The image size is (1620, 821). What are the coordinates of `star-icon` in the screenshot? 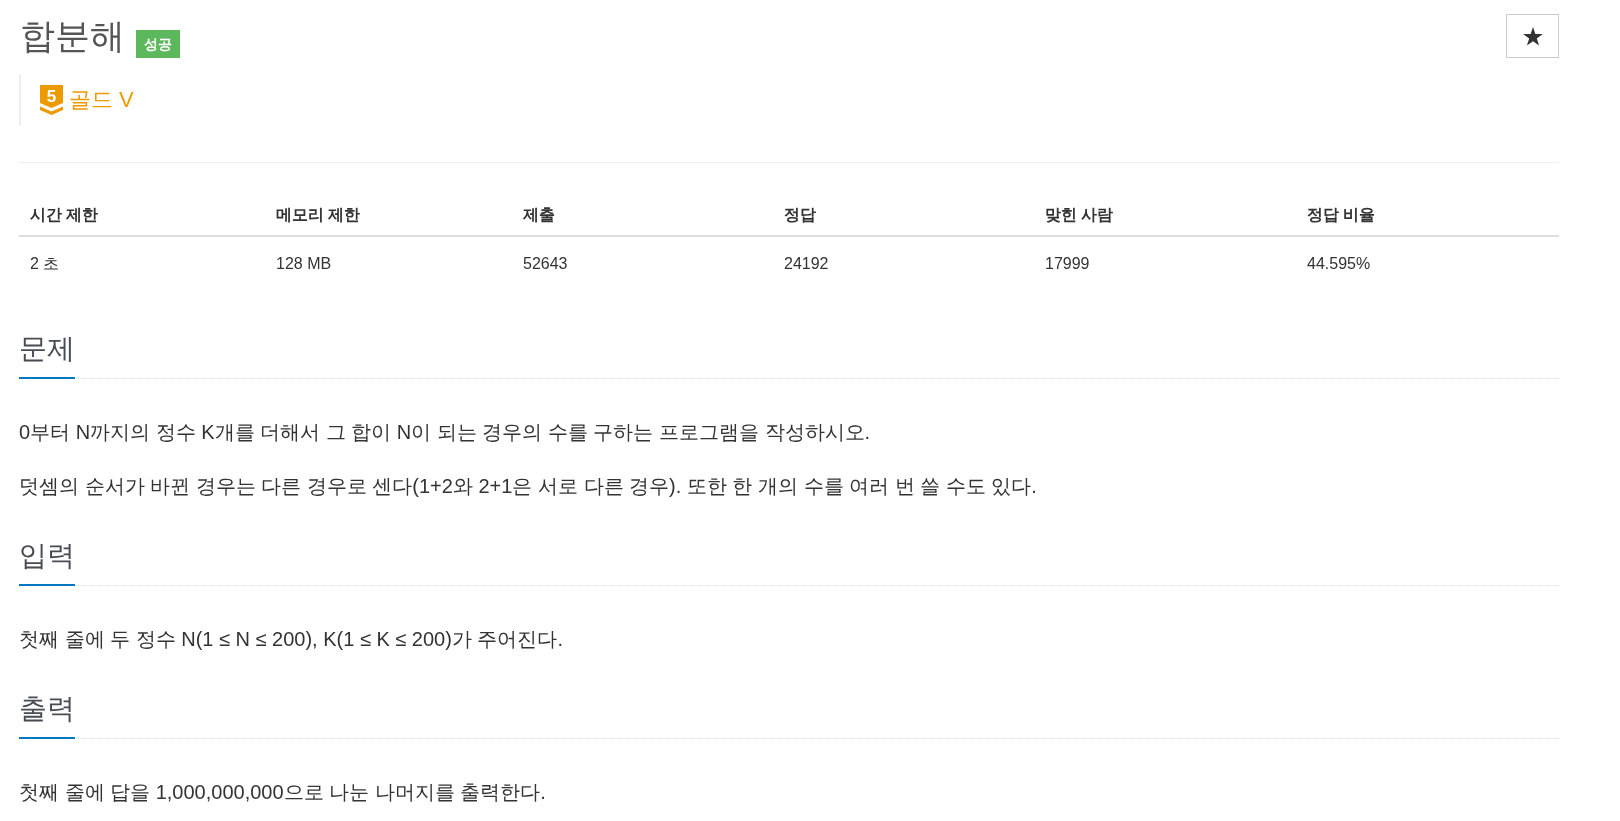 It's located at (1532, 36).